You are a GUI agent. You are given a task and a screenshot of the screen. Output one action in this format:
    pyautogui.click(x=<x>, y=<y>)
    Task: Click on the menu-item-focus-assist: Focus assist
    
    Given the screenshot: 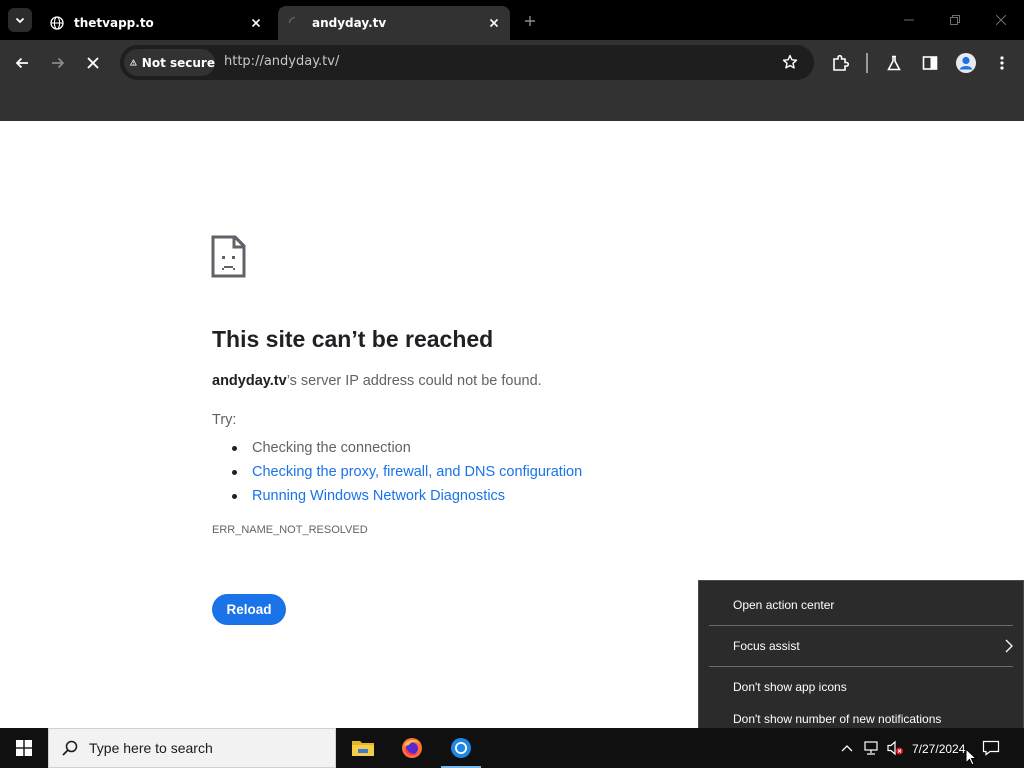 What is the action you would take?
    pyautogui.click(x=861, y=646)
    